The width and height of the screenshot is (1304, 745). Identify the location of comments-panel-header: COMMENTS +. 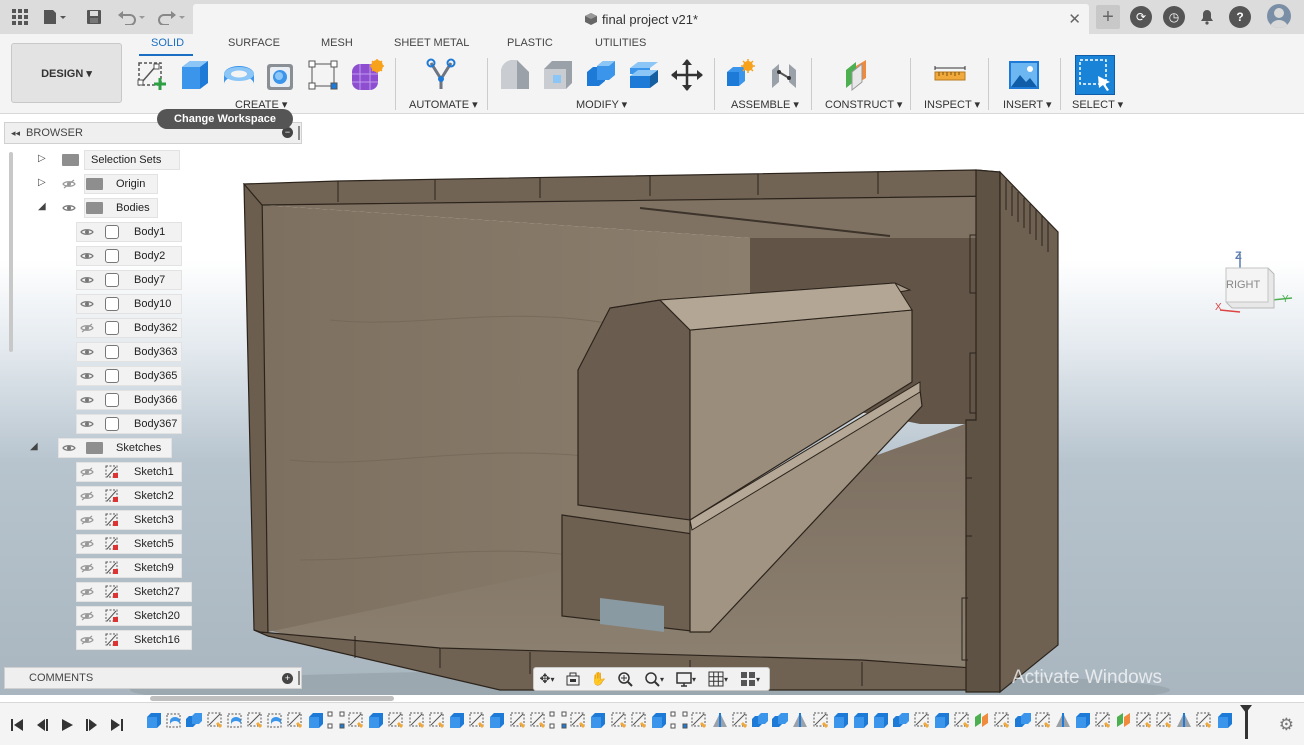
(153, 678).